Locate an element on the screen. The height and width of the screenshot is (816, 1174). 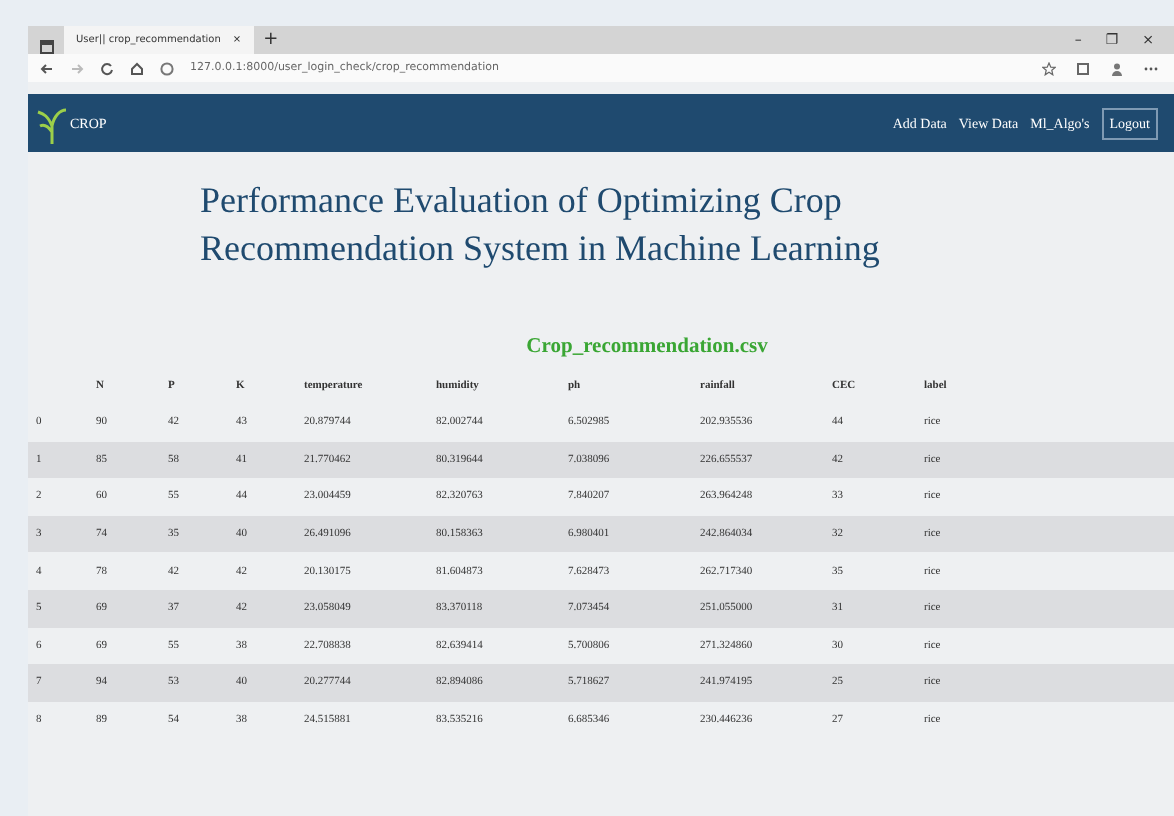
back-icon is located at coordinates (47, 68).